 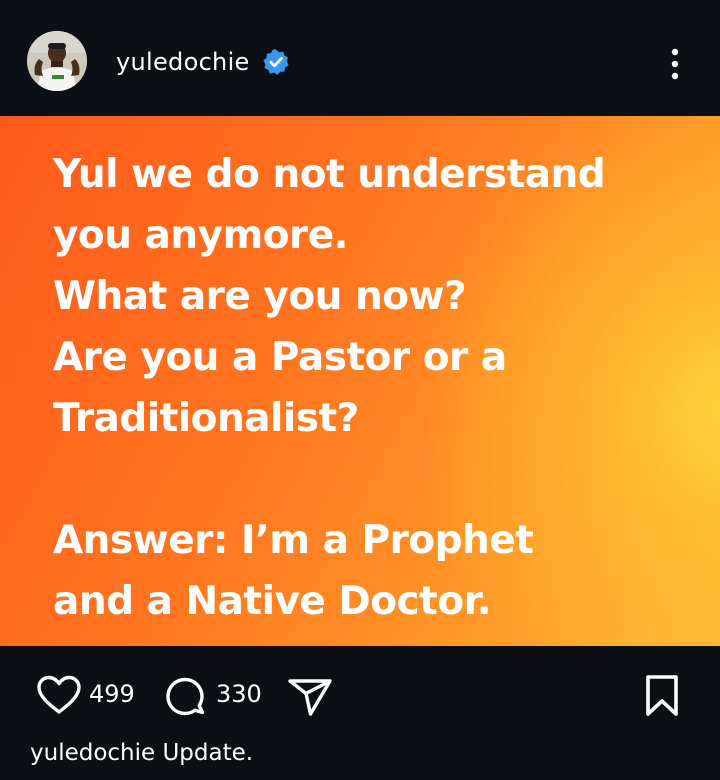 I want to click on more-options-icon, so click(x=675, y=64).